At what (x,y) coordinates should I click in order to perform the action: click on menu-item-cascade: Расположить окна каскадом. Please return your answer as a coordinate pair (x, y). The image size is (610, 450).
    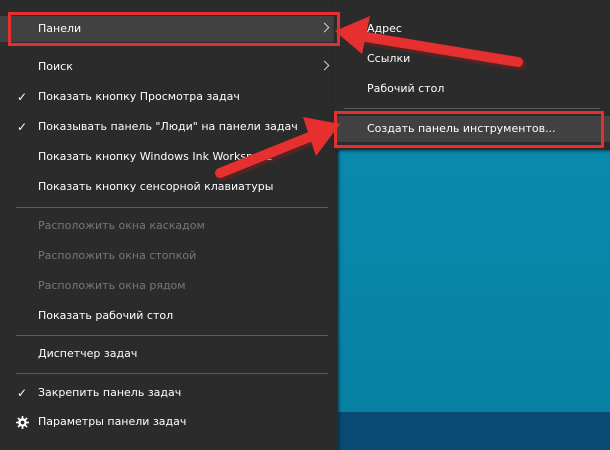
    Looking at the image, I should click on (169, 226).